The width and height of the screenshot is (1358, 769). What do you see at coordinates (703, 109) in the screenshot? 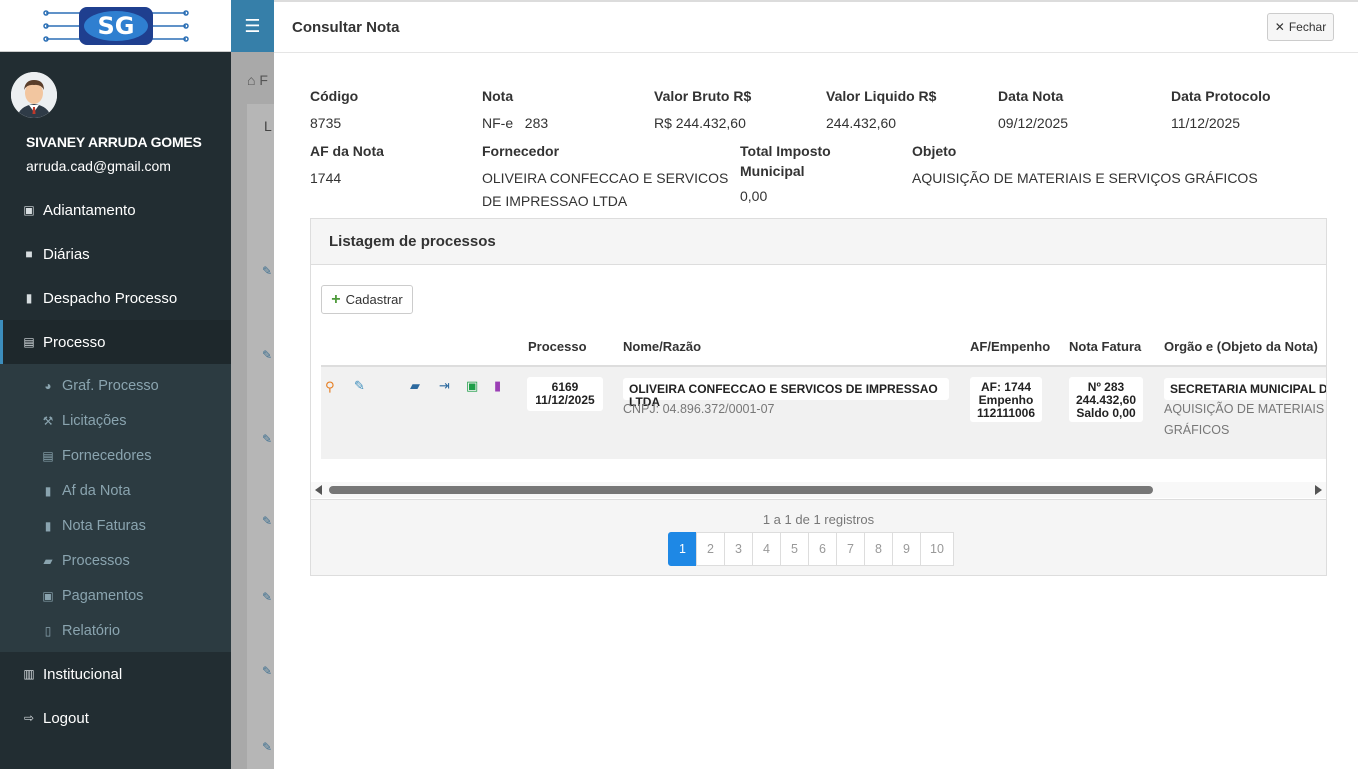
I see `field-valor-bruto: Valor Bruto R$ R$ 244.432,60` at bounding box center [703, 109].